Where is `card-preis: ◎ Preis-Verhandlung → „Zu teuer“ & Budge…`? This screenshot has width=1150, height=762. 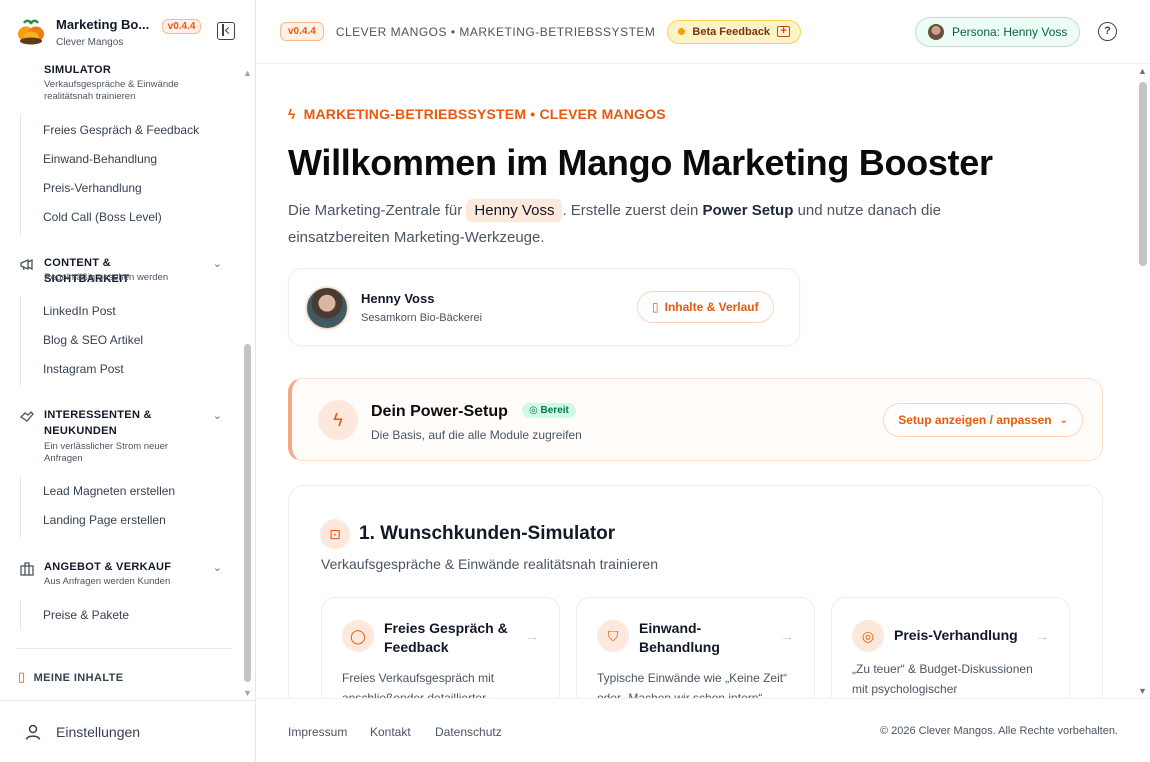
card-preis: ◎ Preis-Verhandlung → „Zu teuer“ & Budge… is located at coordinates (950, 647).